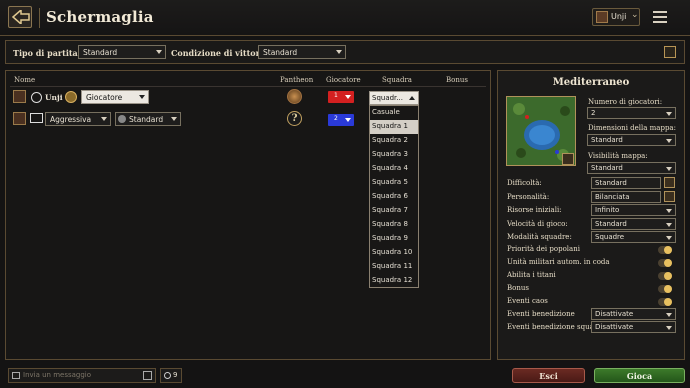  I want to click on map-size-label: Dimensioni della mappa:, so click(632, 128).